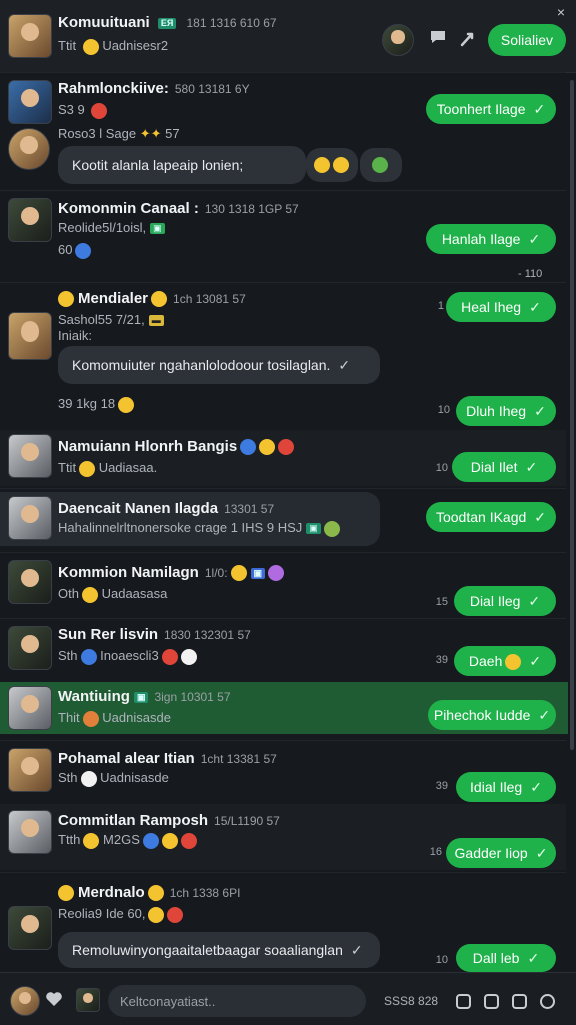 This screenshot has height=1025, width=576. I want to click on row-name: Commitlan Ramposh, so click(133, 820).